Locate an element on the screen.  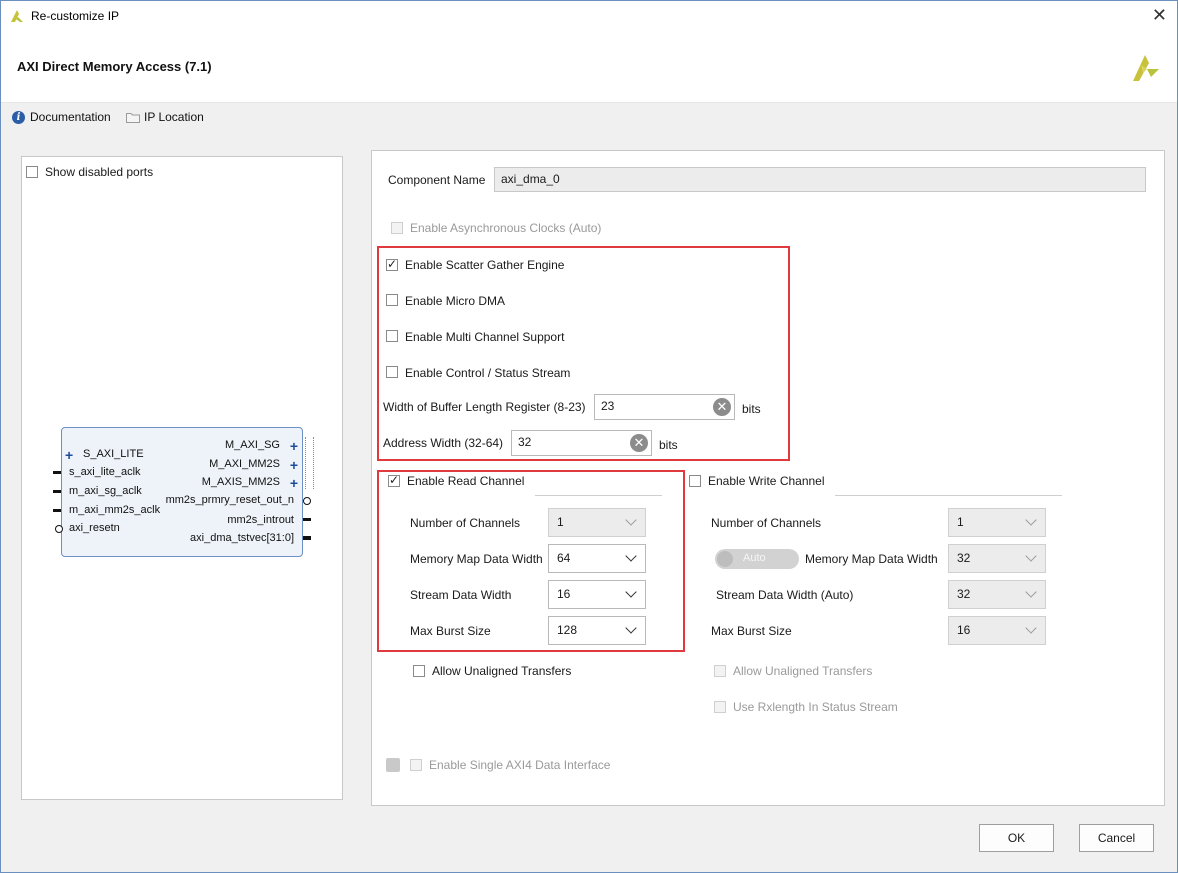
read-max-burst-select: 128 is located at coordinates (597, 630).